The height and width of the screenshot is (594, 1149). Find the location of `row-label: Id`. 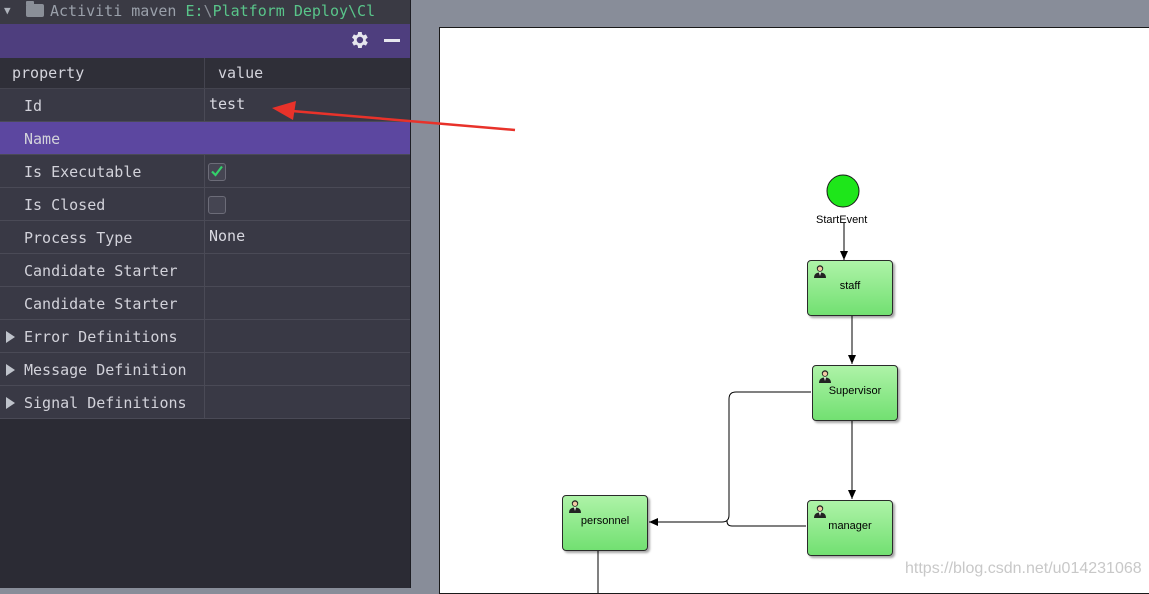

row-label: Id is located at coordinates (33, 106).